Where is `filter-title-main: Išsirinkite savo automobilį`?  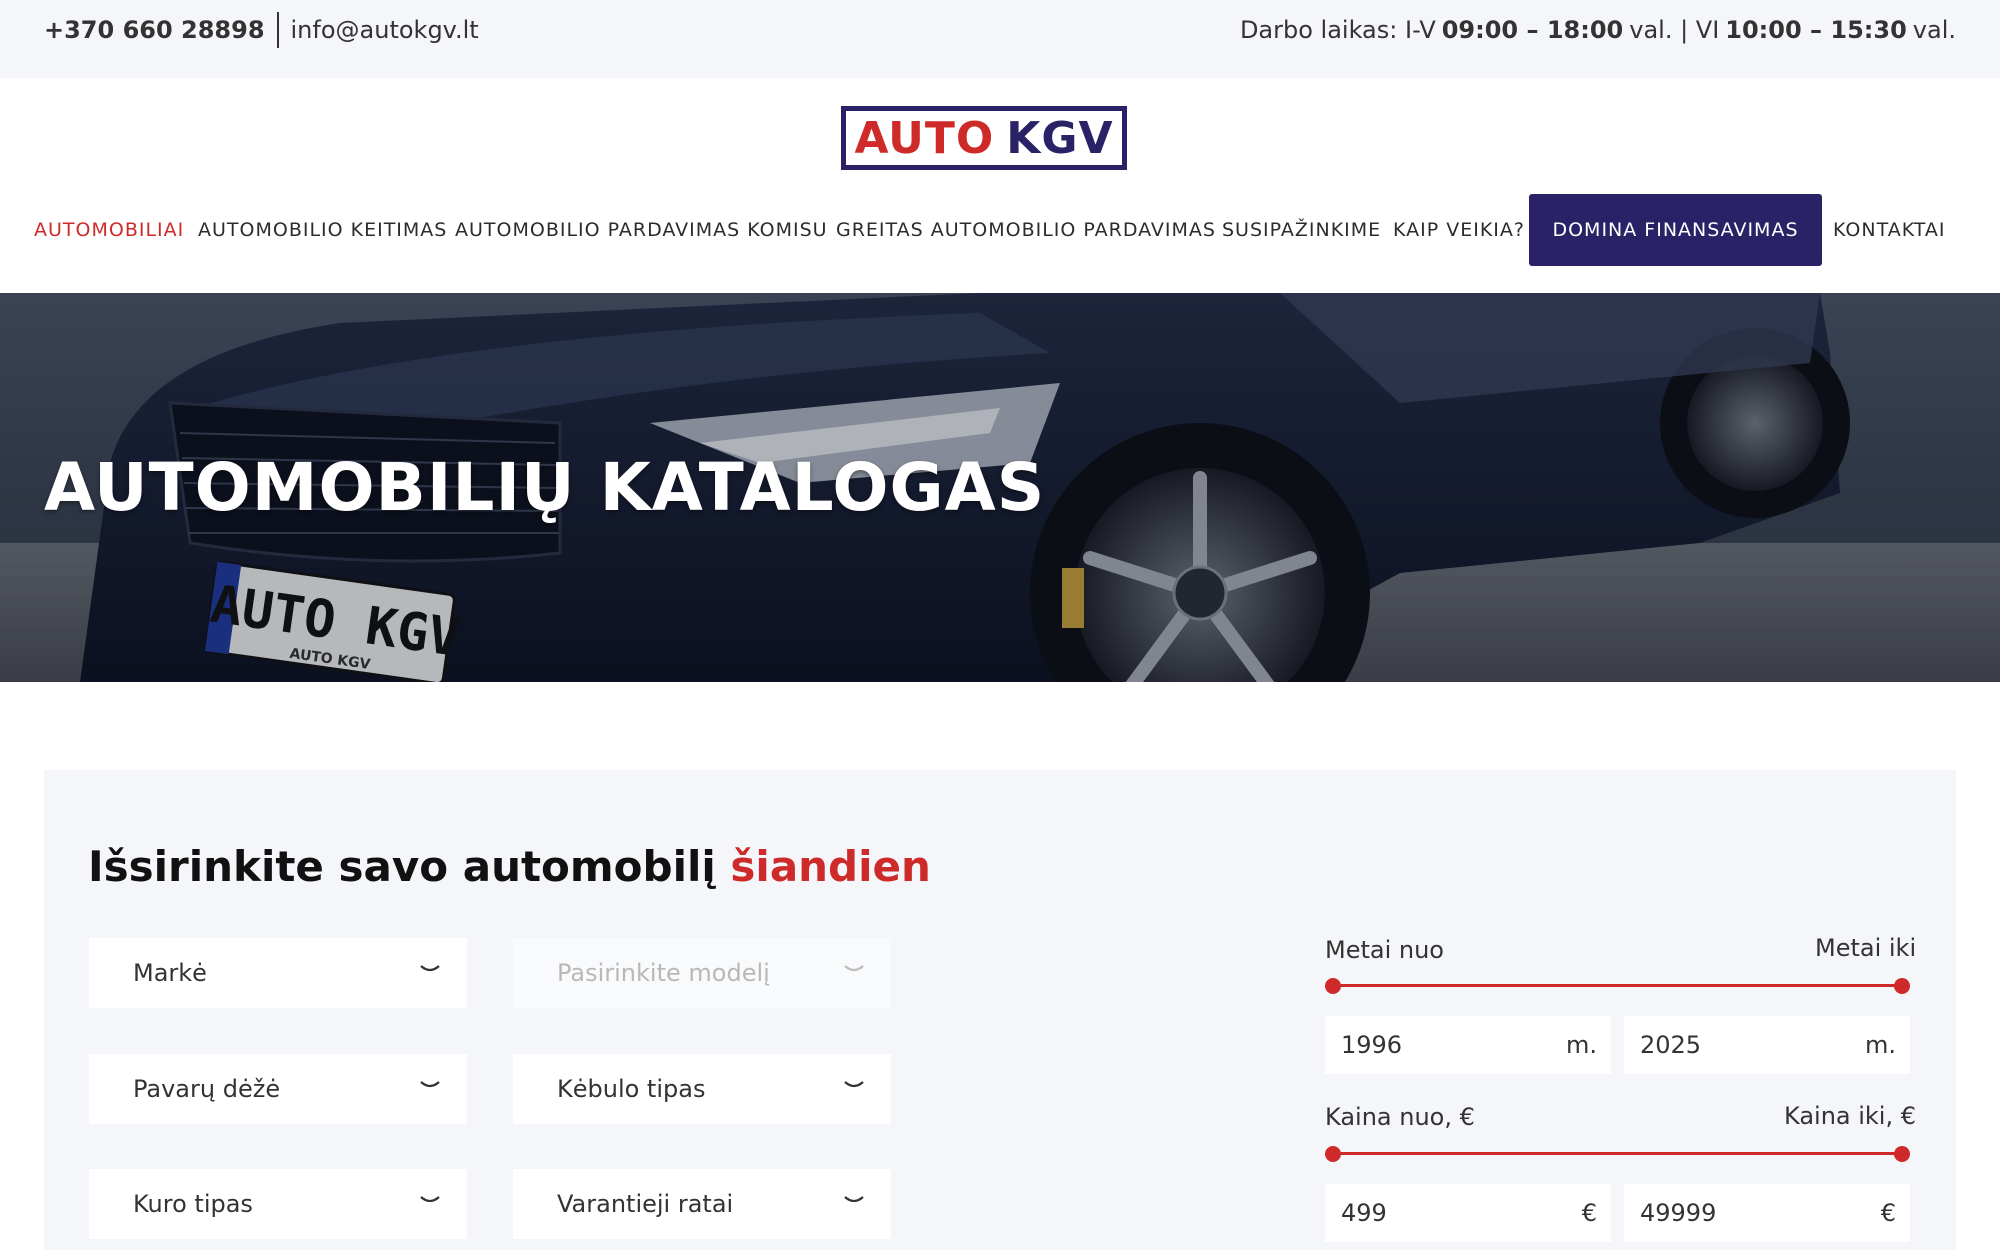 filter-title-main: Išsirinkite savo automobilį is located at coordinates (402, 866).